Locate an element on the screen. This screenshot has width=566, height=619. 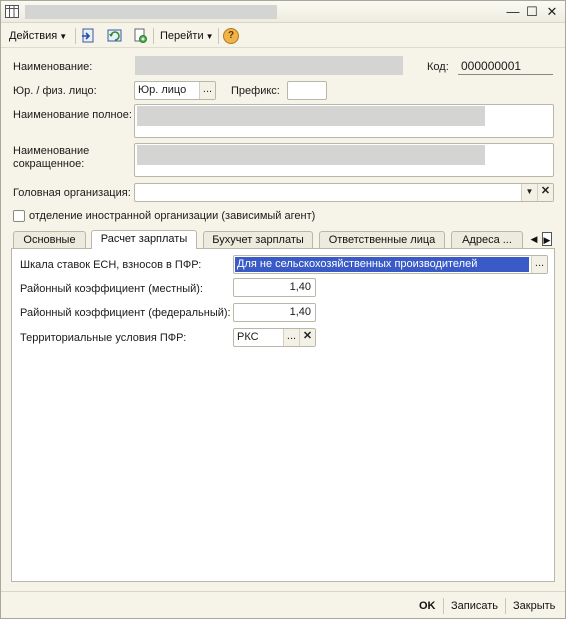
head-org-label: Головная организация: is located at coordinates (72, 193).